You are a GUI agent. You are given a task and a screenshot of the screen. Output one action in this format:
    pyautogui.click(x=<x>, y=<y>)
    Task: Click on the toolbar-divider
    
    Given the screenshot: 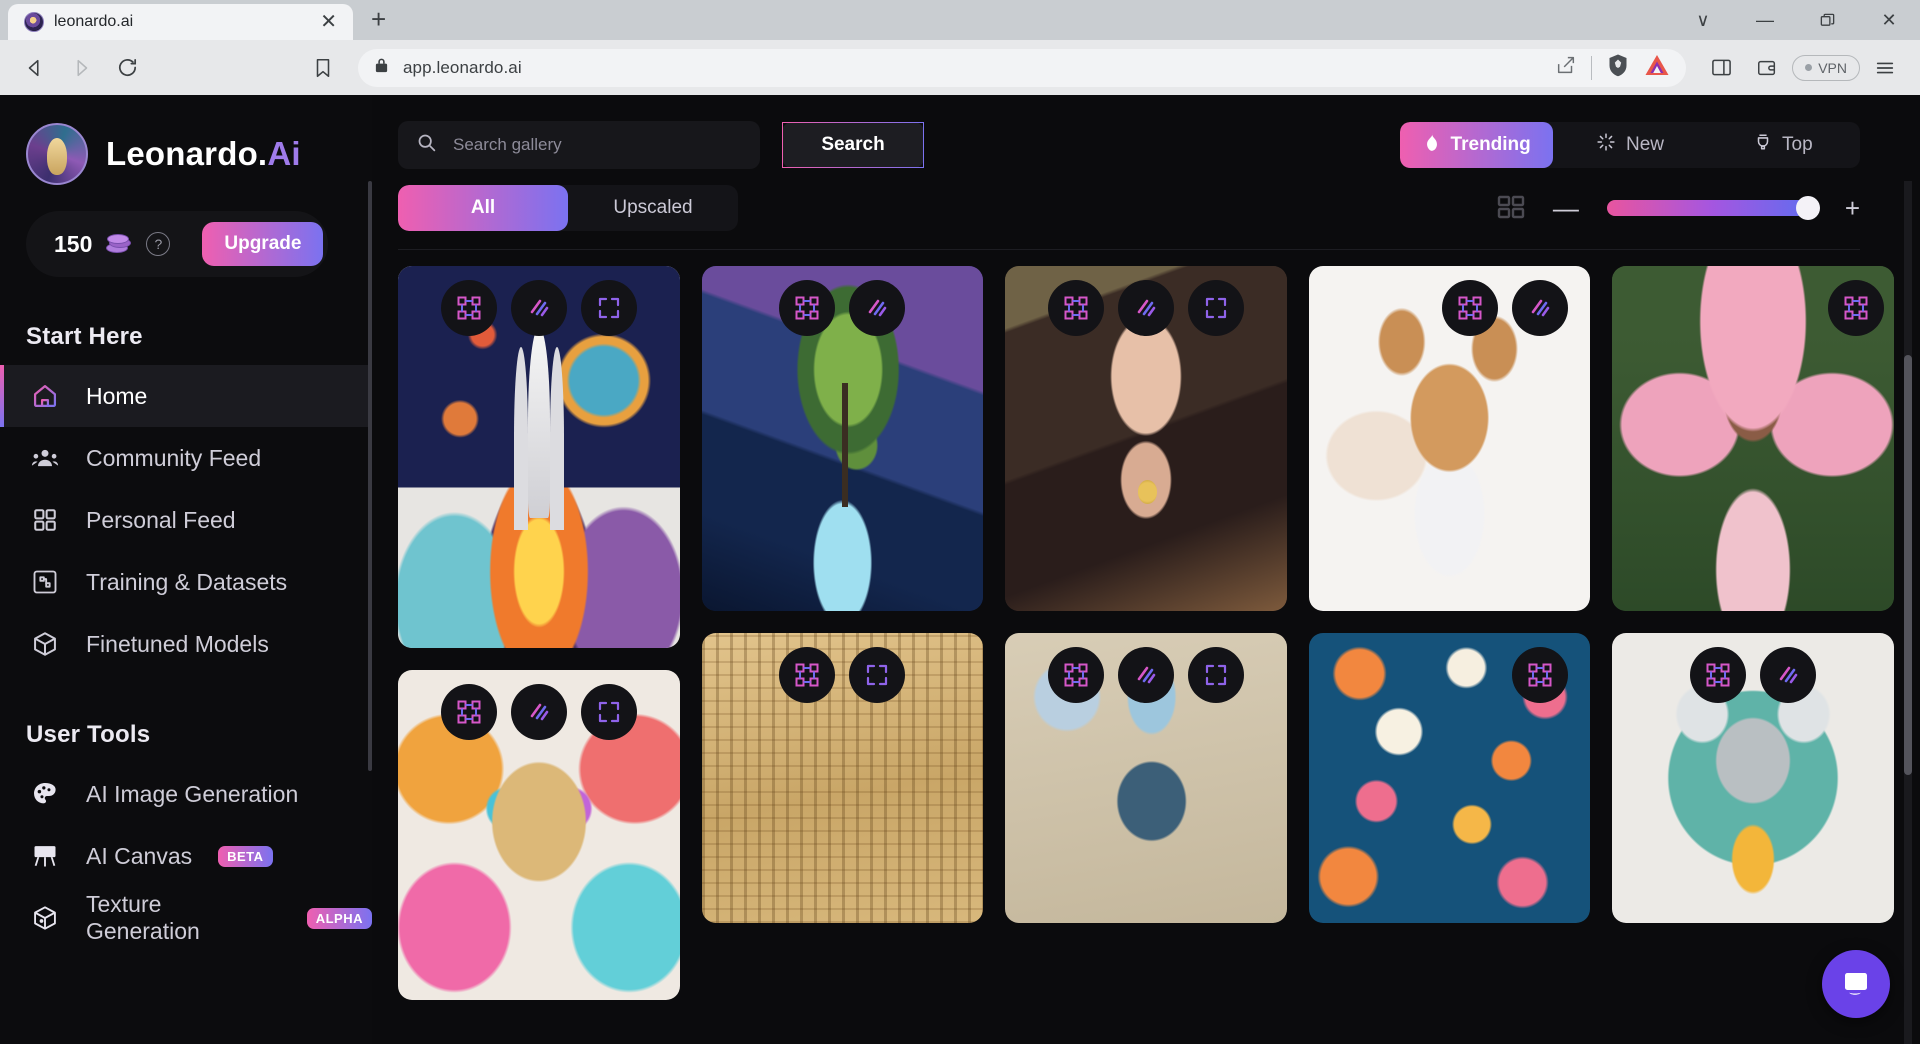 What is the action you would take?
    pyautogui.click(x=1592, y=67)
    